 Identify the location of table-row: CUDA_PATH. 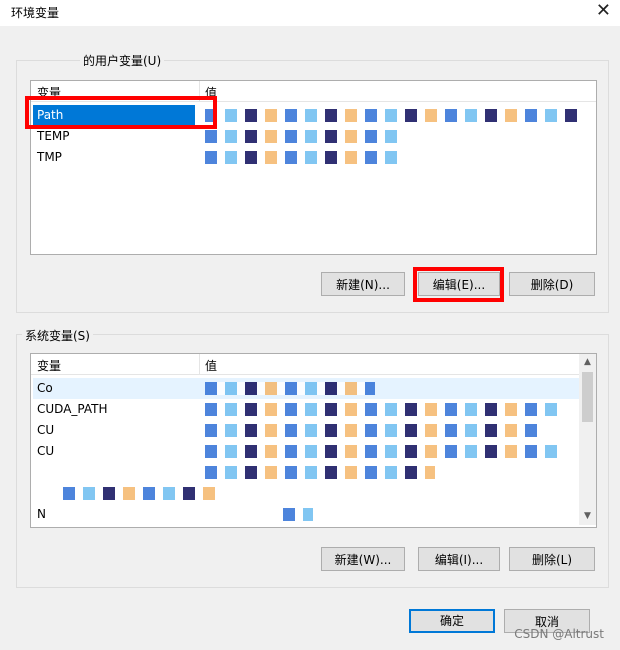
(306, 409).